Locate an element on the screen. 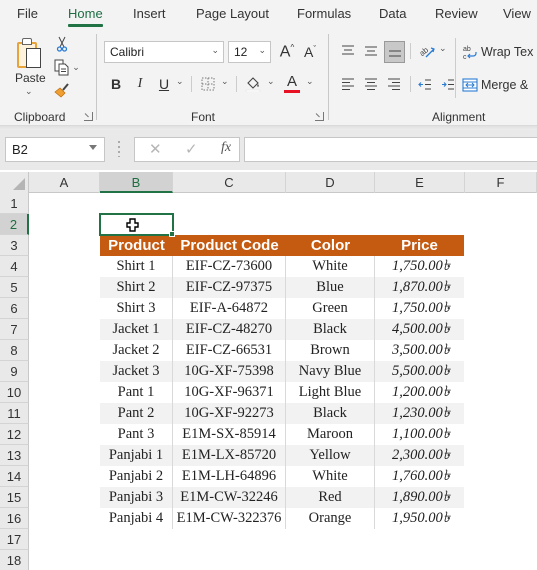  fill-color-dropdown-icon: ⌄ is located at coordinates (271, 81).